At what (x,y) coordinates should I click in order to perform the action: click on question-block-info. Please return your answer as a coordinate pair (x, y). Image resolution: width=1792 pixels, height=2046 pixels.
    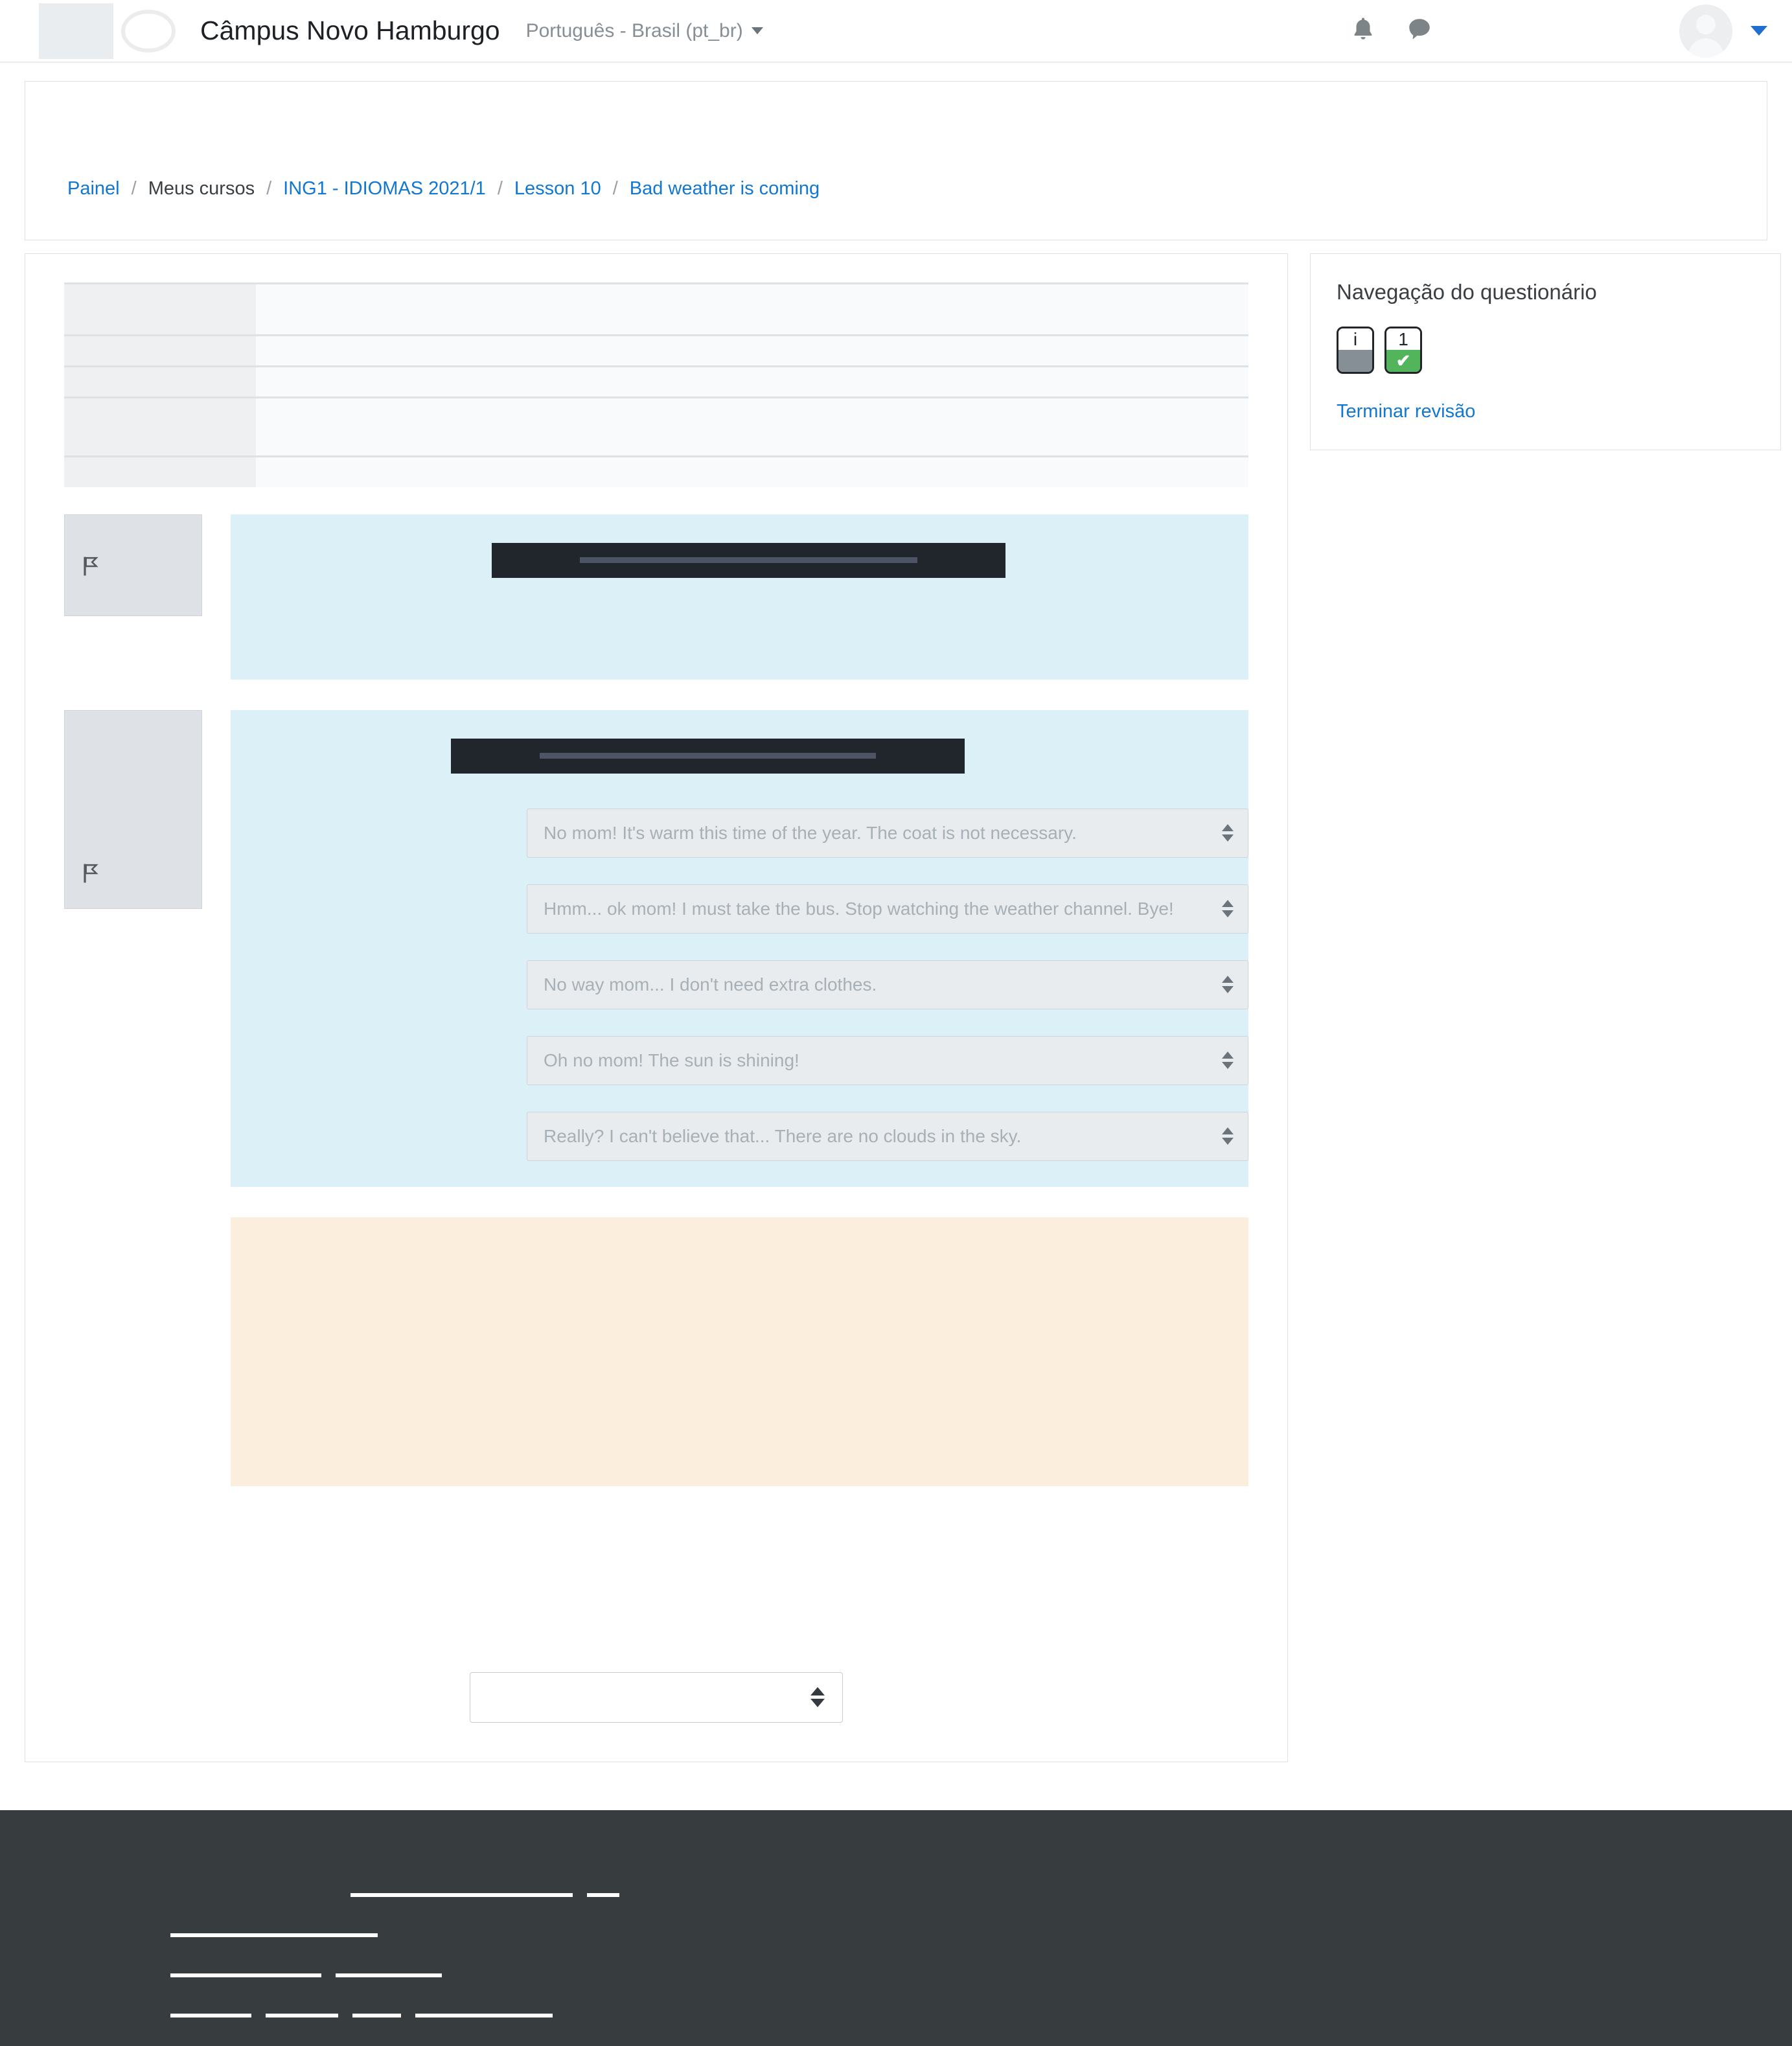
    Looking at the image, I should click on (656, 597).